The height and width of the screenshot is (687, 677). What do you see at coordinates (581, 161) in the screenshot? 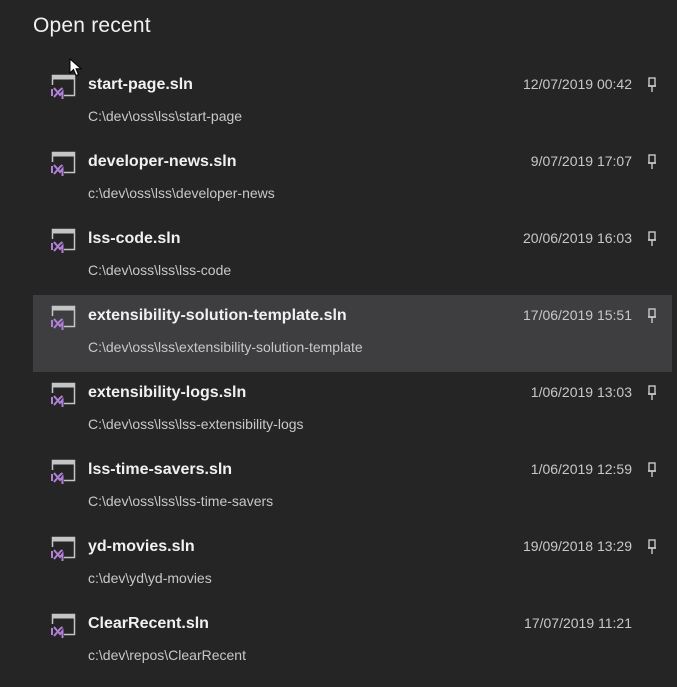
I see `last-opened-date: 9/07/2019 17:07` at bounding box center [581, 161].